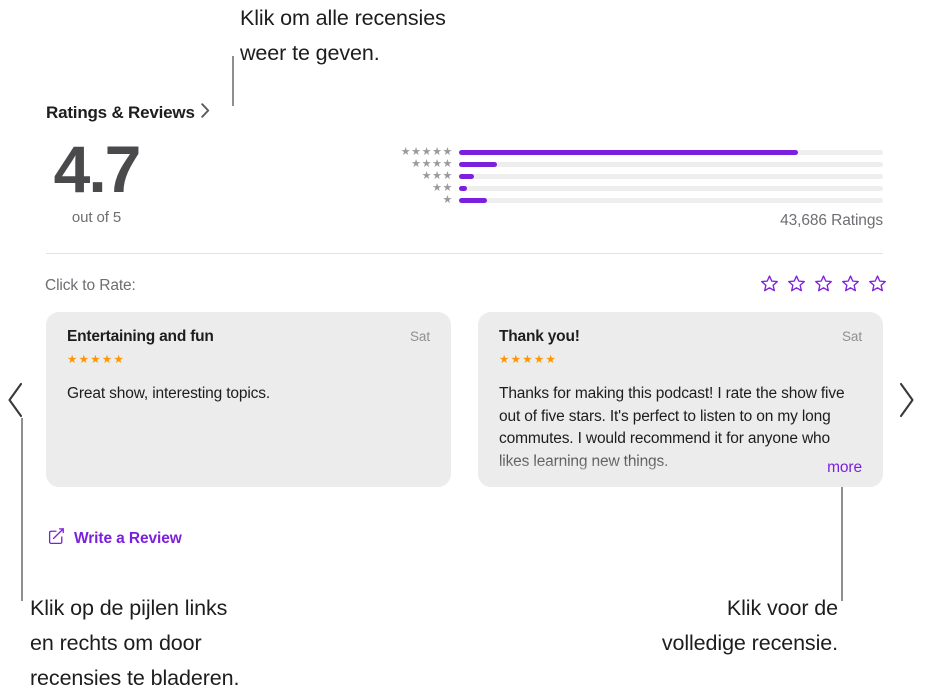  I want to click on histogram-star-label: ★★★, so click(437, 176).